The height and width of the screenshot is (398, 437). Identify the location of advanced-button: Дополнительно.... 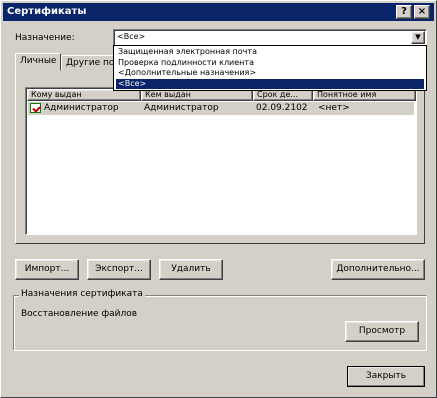
(378, 269).